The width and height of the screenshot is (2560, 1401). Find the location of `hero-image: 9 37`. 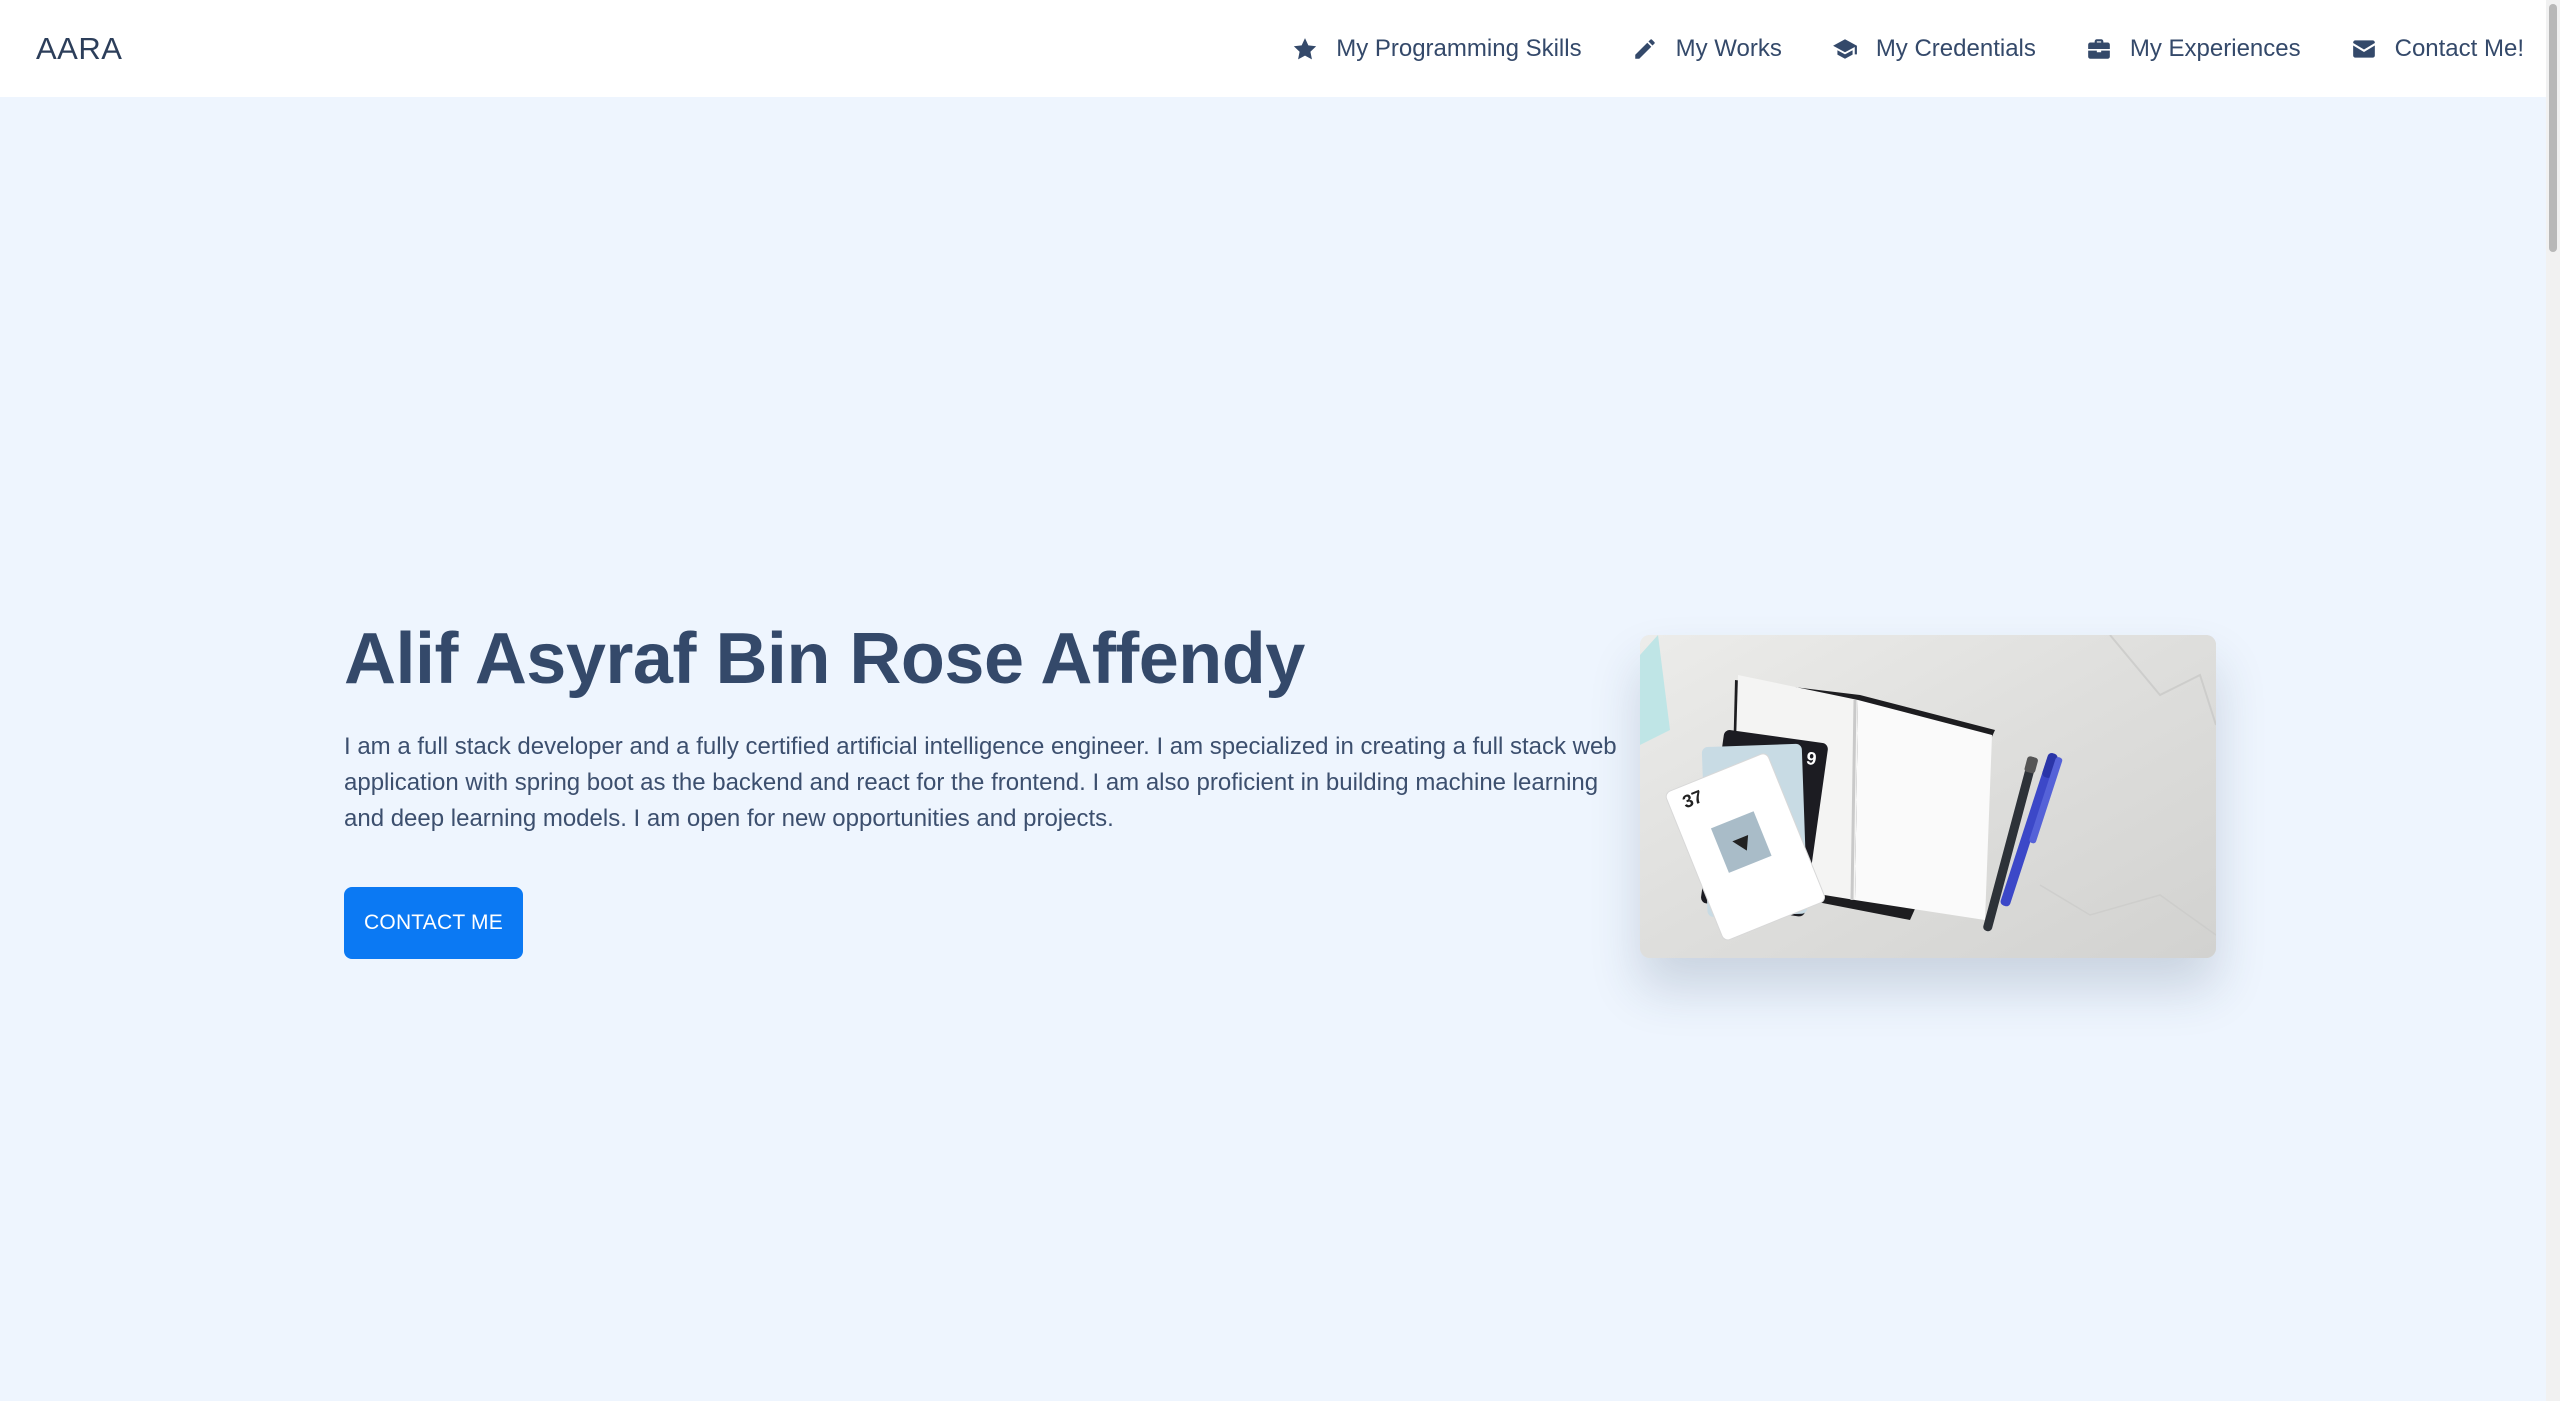

hero-image: 9 37 is located at coordinates (1928, 796).